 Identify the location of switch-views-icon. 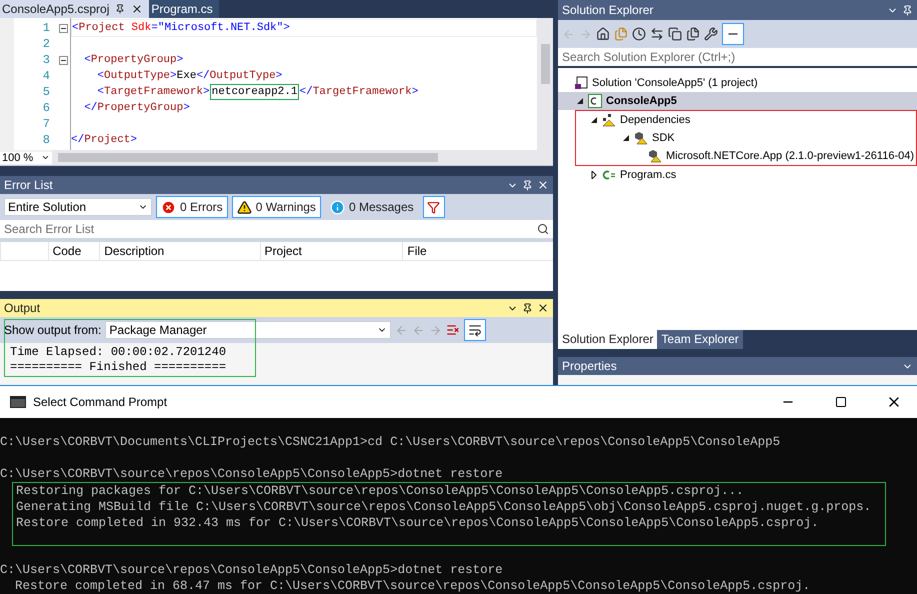
(621, 34).